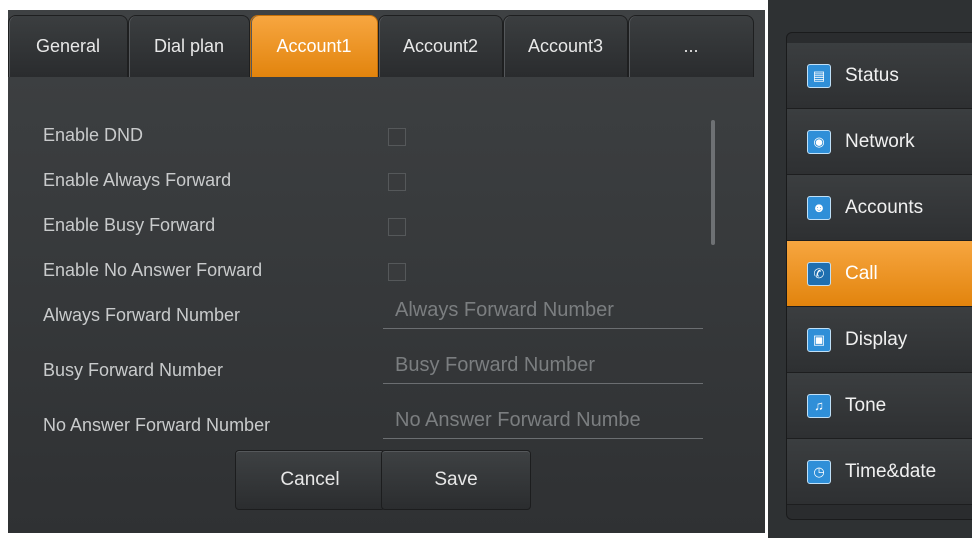  I want to click on enable-busy-forward-checkbox, so click(397, 227).